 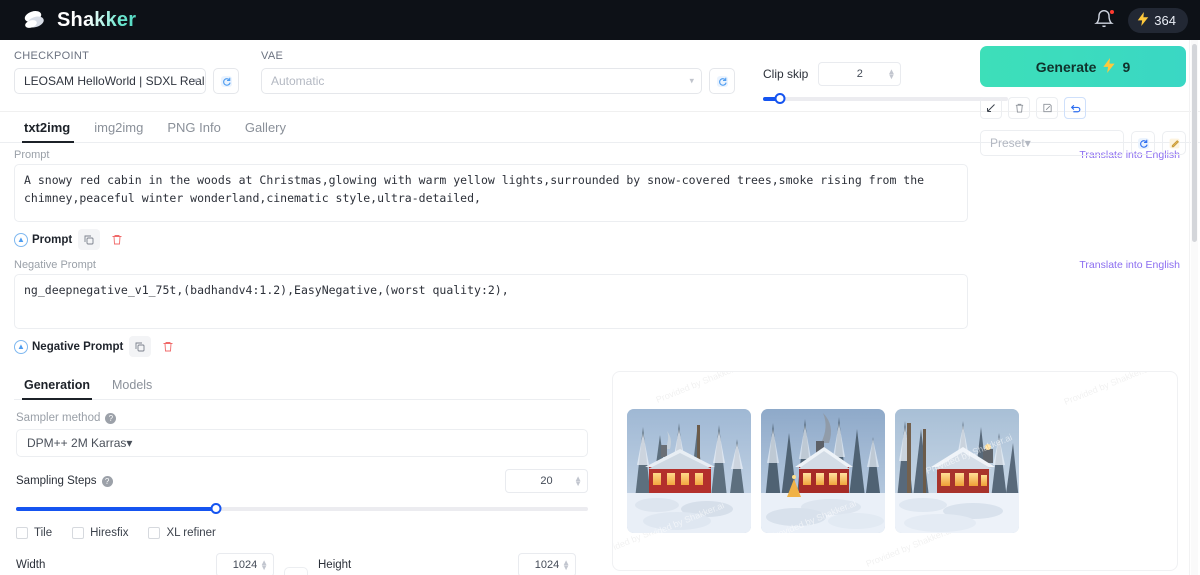 I want to click on top-bar: Shakker 364, so click(x=600, y=20).